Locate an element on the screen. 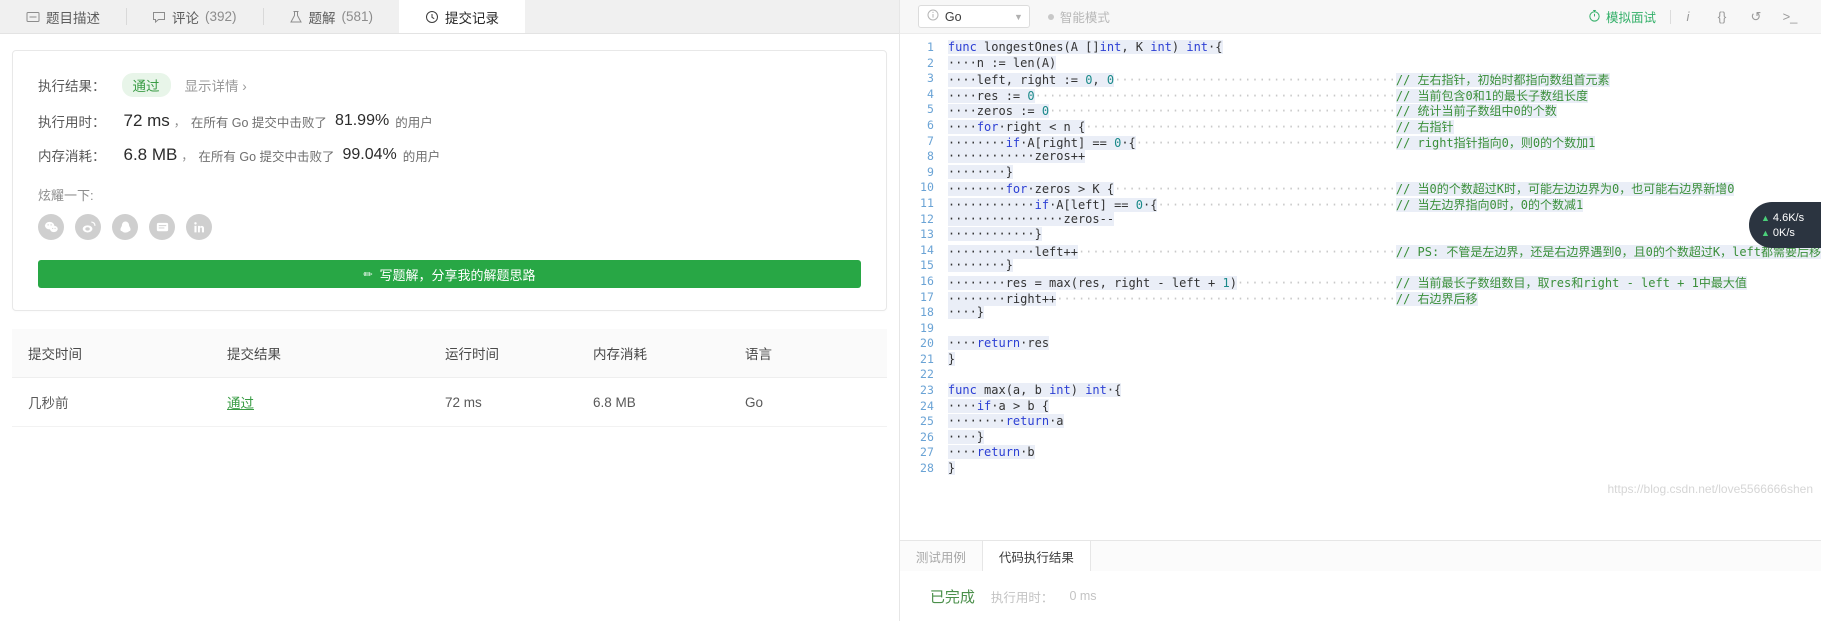  line-number: 2 is located at coordinates (930, 62).